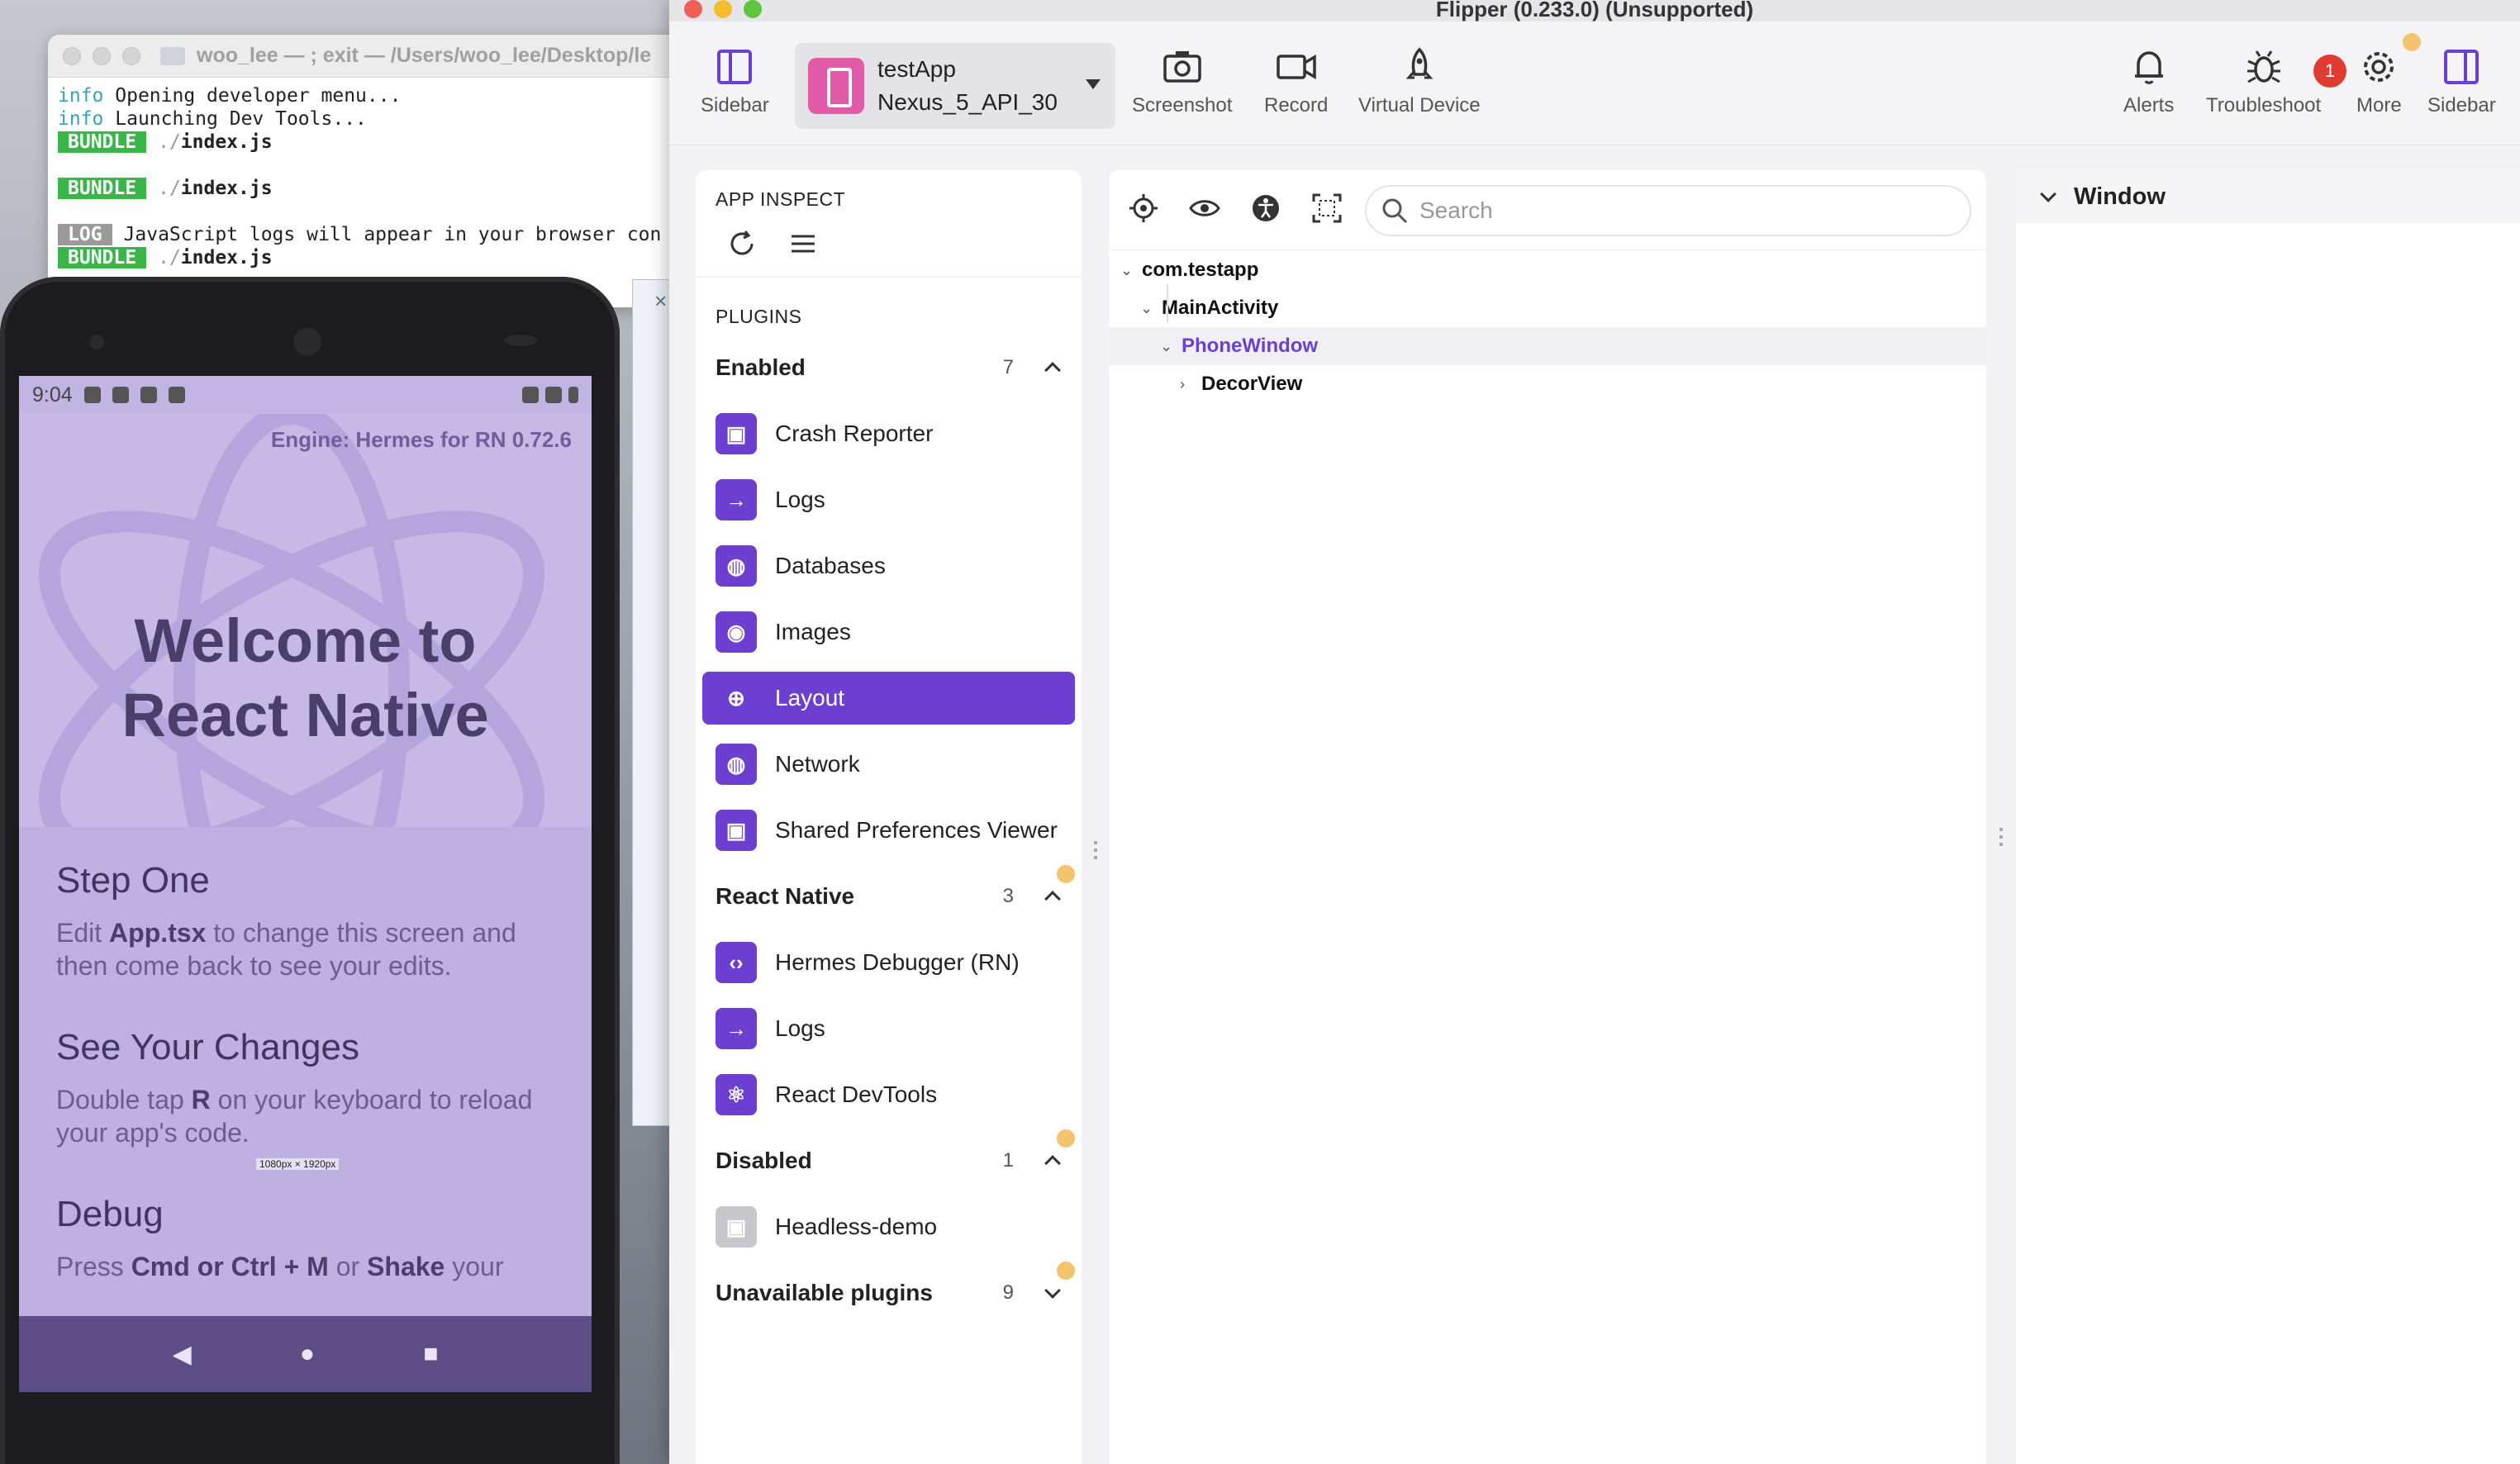  Describe the element at coordinates (1594, 10) in the screenshot. I see `flipper-titlebar: Flipper (0.233.0) (Unsupported)` at that location.